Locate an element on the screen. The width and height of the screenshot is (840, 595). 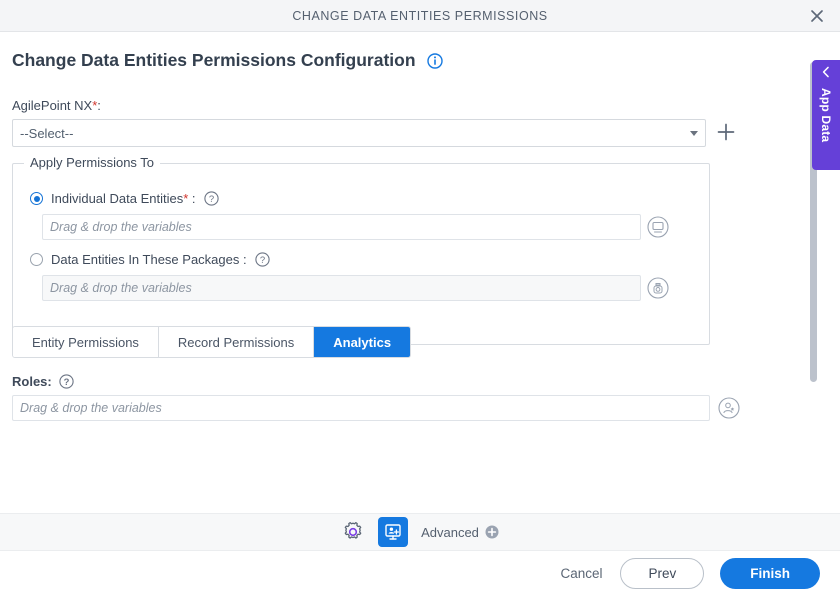
roles-placeholder: Drag & drop the variables is located at coordinates (91, 408).